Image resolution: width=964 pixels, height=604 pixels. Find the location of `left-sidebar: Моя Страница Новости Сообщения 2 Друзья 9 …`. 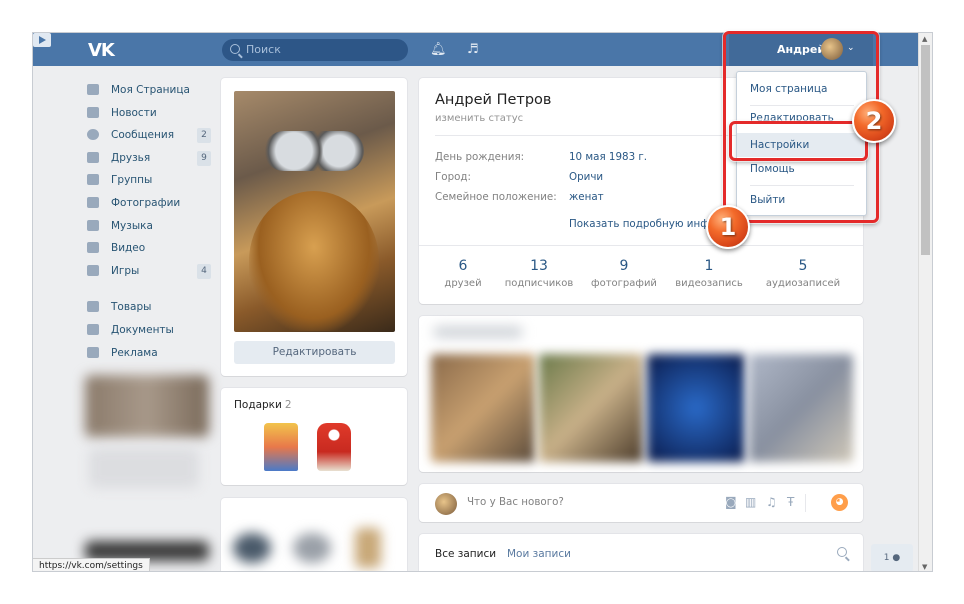

left-sidebar: Моя Страница Новости Сообщения 2 Друзья 9 … is located at coordinates (148, 221).